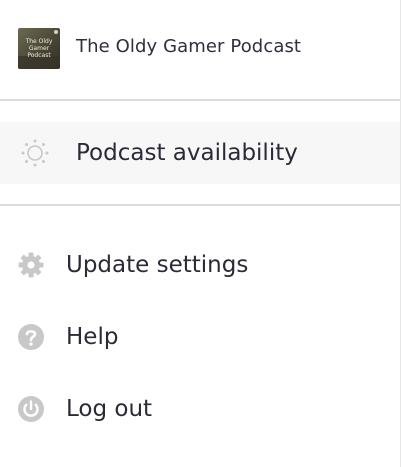  Describe the element at coordinates (200, 409) in the screenshot. I see `log-out-item: Log out` at that location.